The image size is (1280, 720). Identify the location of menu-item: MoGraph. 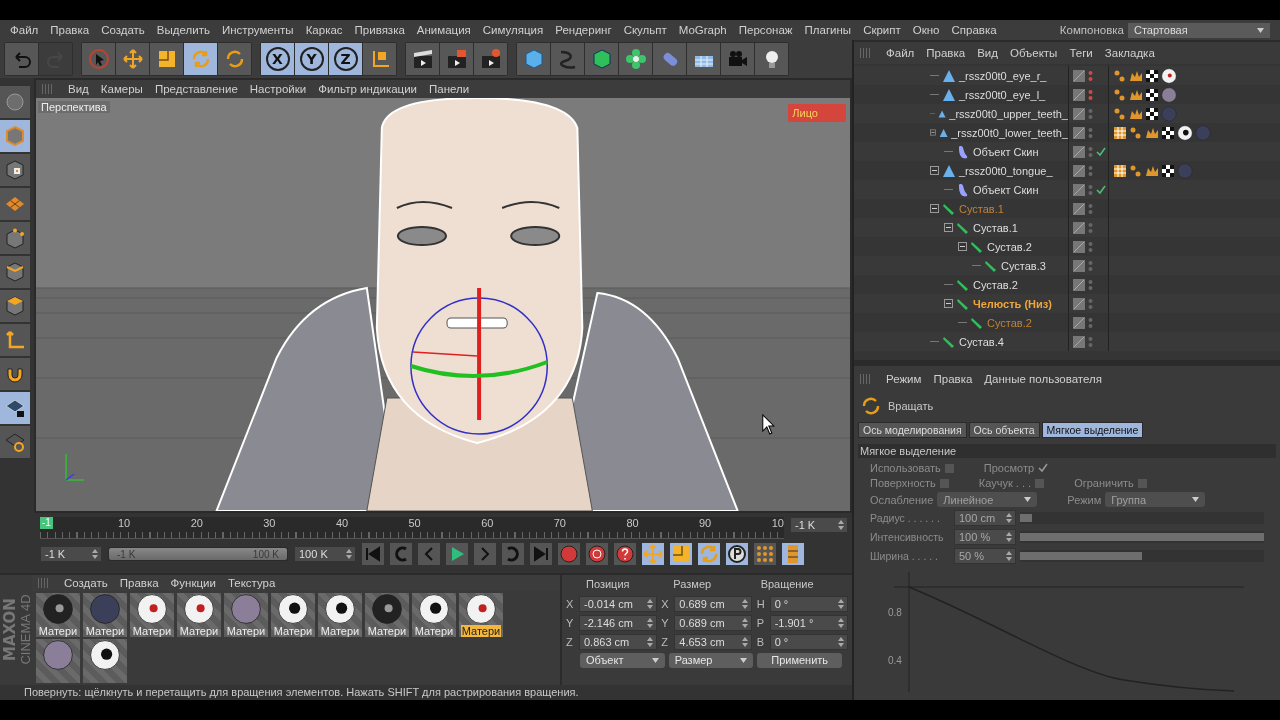
(702, 30).